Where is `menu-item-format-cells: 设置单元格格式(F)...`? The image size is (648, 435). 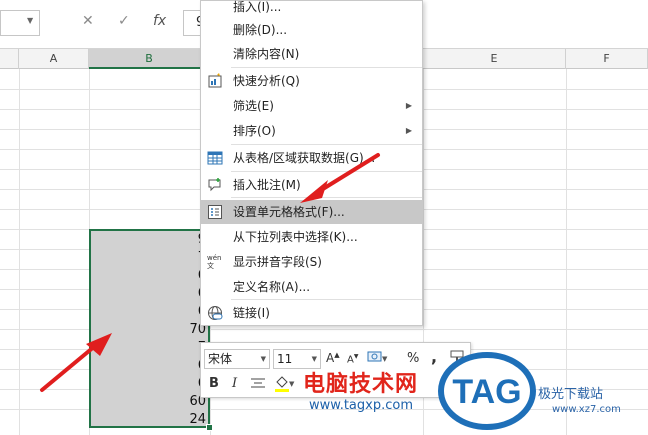
menu-item-format-cells: 设置单元格格式(F)... is located at coordinates (311, 212).